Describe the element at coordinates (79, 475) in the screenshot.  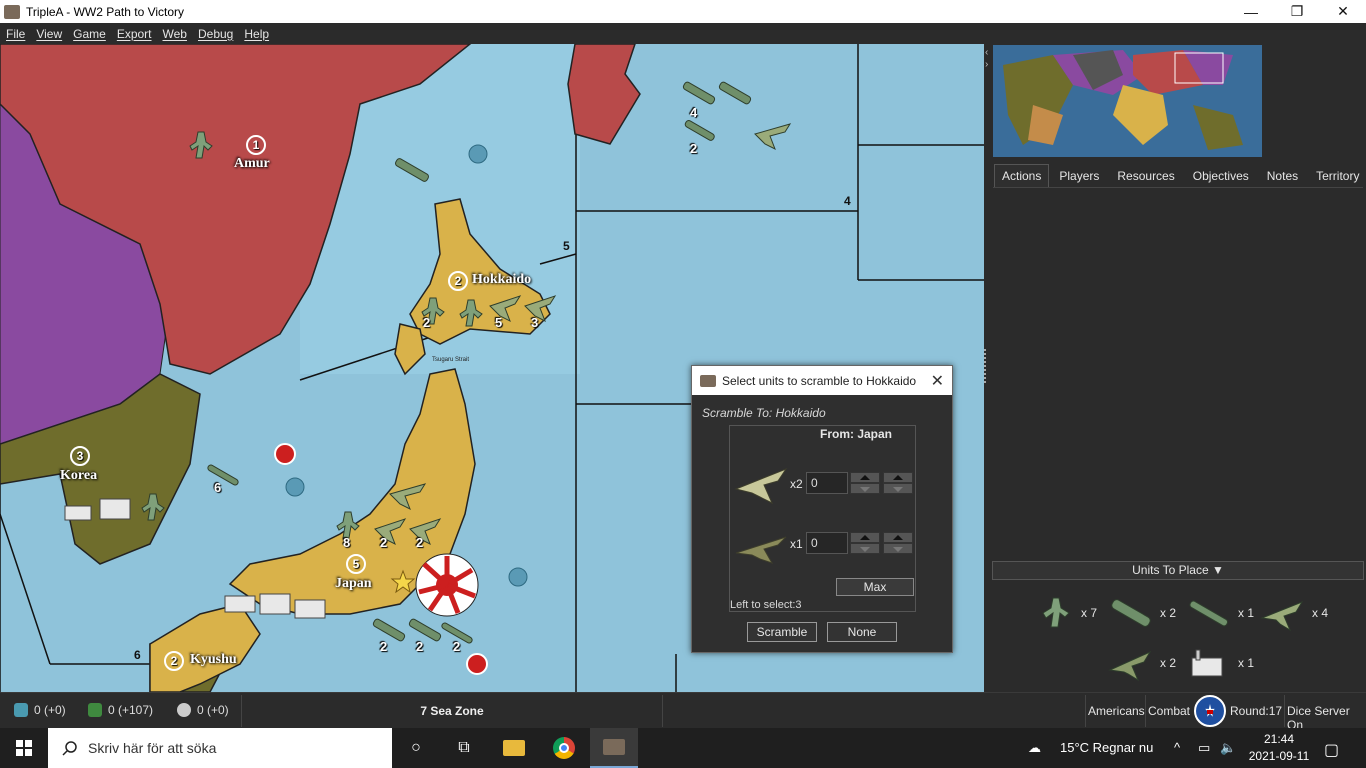
I see `territory-label-korea: Korea` at that location.